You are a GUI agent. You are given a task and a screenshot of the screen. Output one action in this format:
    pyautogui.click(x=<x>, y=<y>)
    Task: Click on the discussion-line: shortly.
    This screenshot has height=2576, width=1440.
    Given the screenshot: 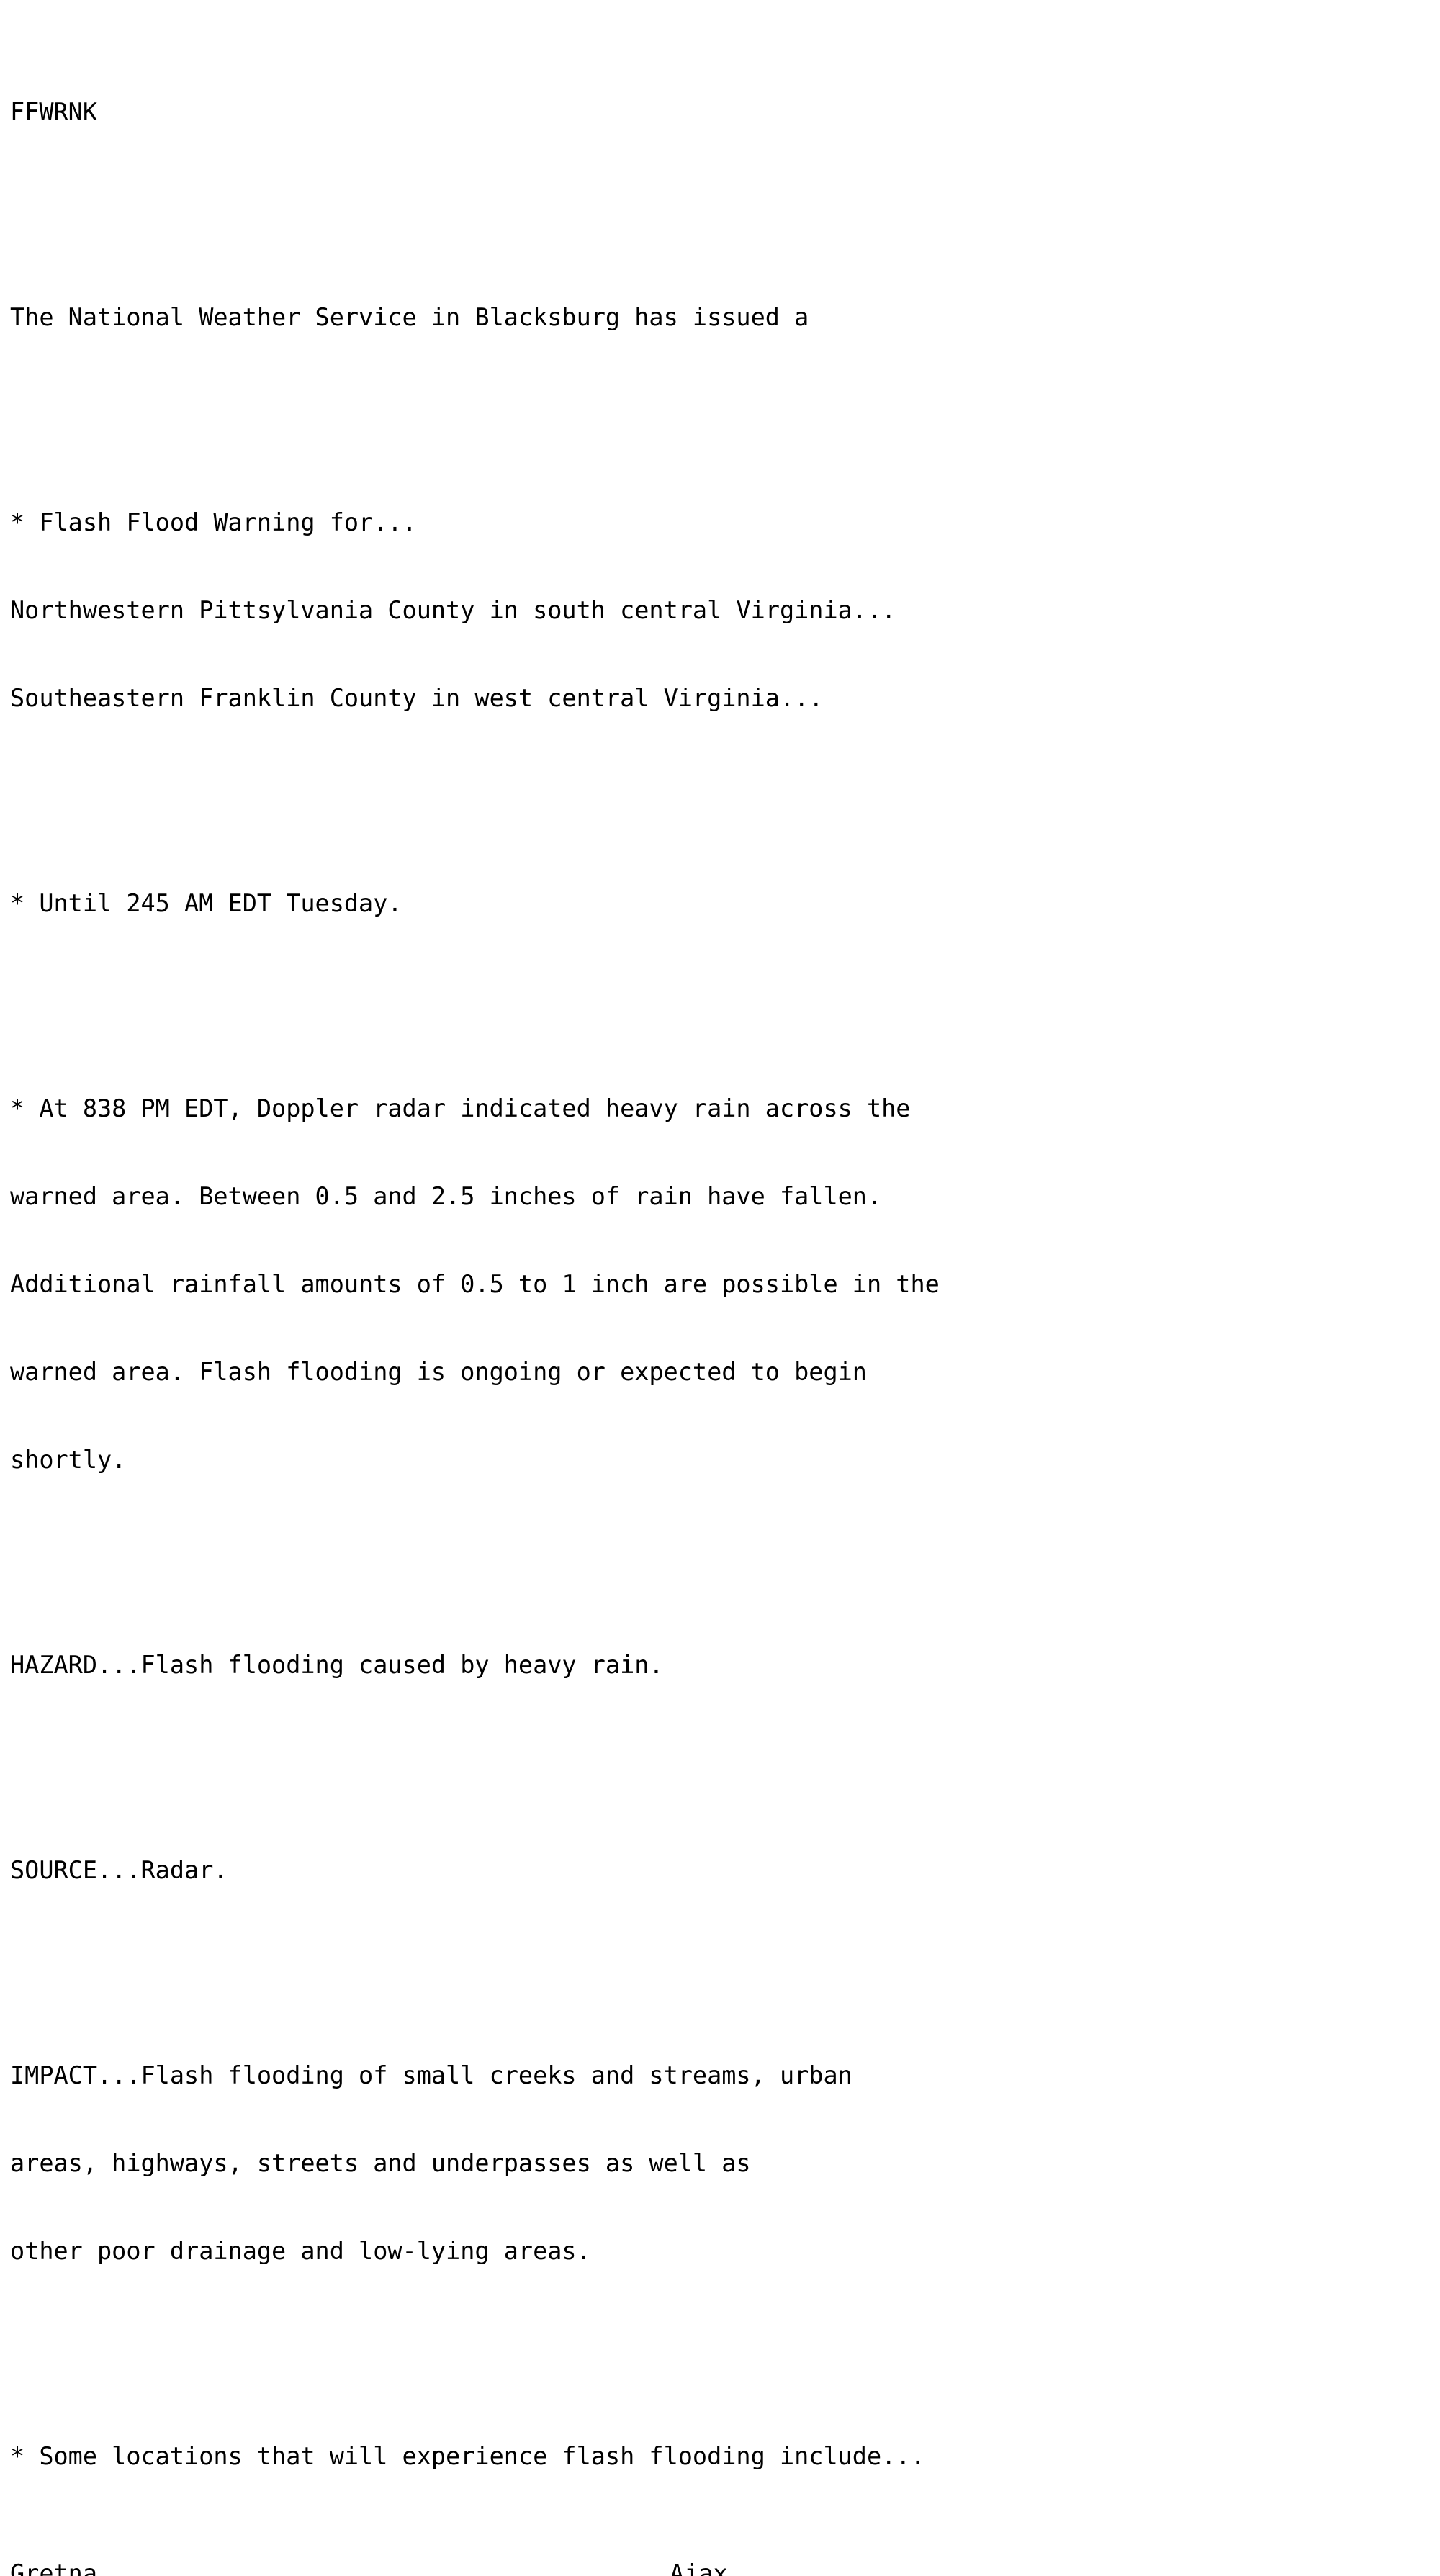 What is the action you would take?
    pyautogui.click(x=68, y=1460)
    